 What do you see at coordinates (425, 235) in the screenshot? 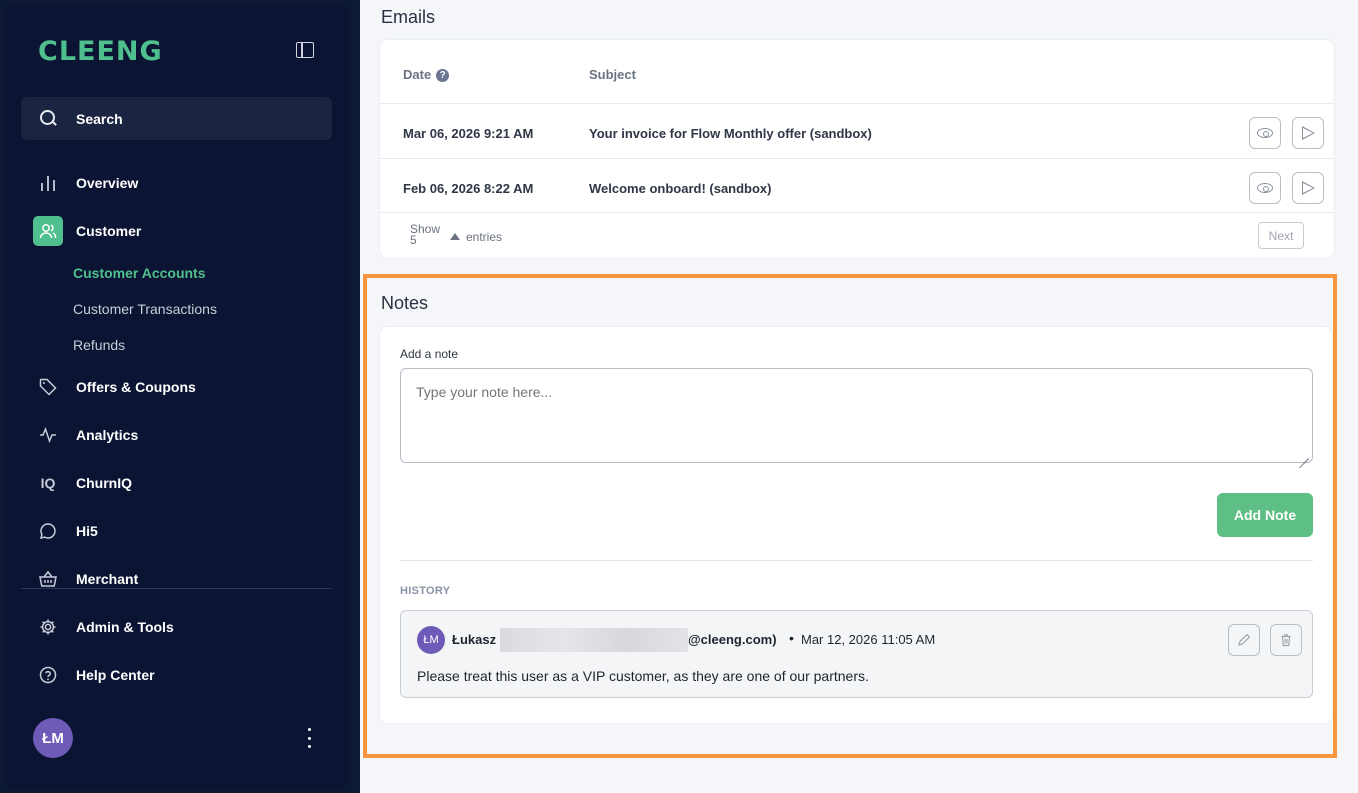
I see `page-size-select: Show 5` at bounding box center [425, 235].